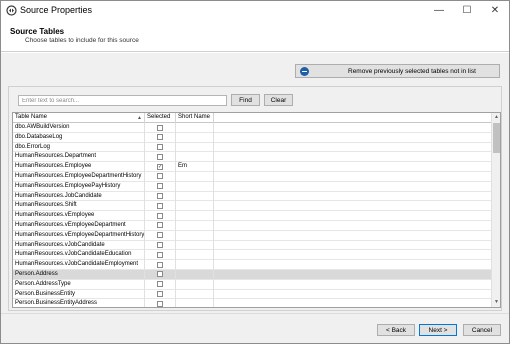 The image size is (510, 344). What do you see at coordinates (79, 128) in the screenshot?
I see `table-name-cell: dbo.AWBuildVersion` at bounding box center [79, 128].